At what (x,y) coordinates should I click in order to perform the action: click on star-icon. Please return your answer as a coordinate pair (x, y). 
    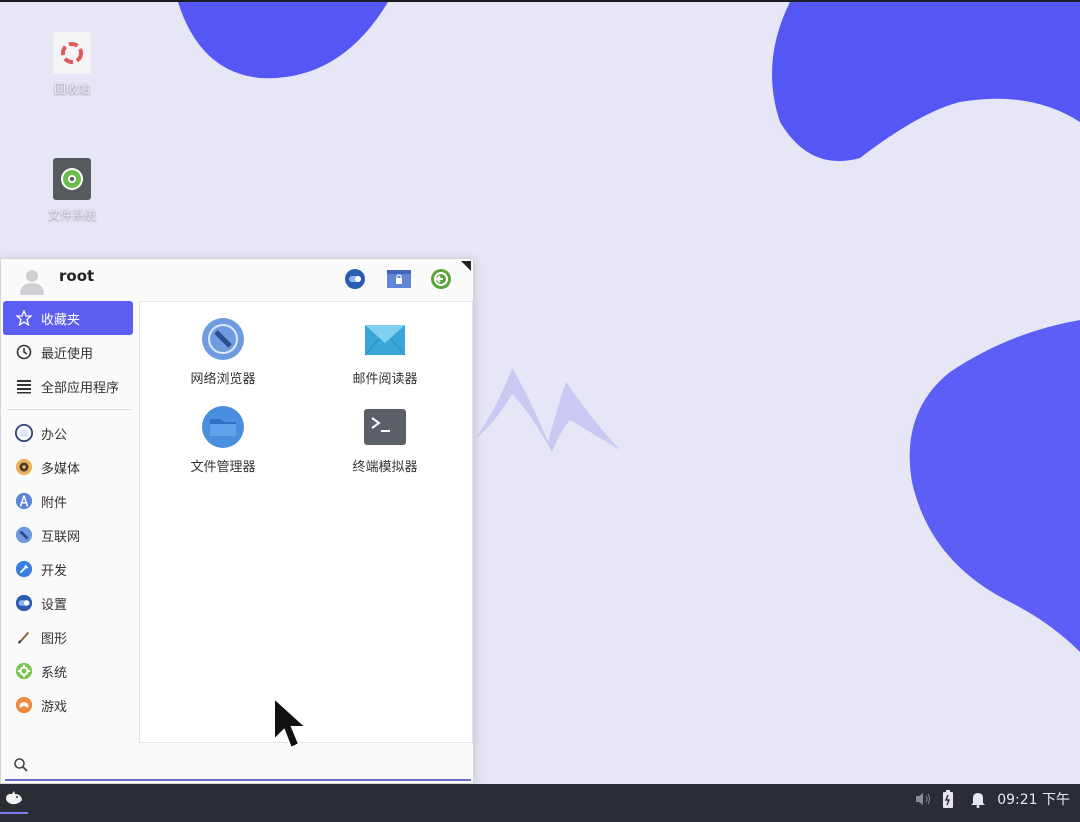
    Looking at the image, I should click on (24, 318).